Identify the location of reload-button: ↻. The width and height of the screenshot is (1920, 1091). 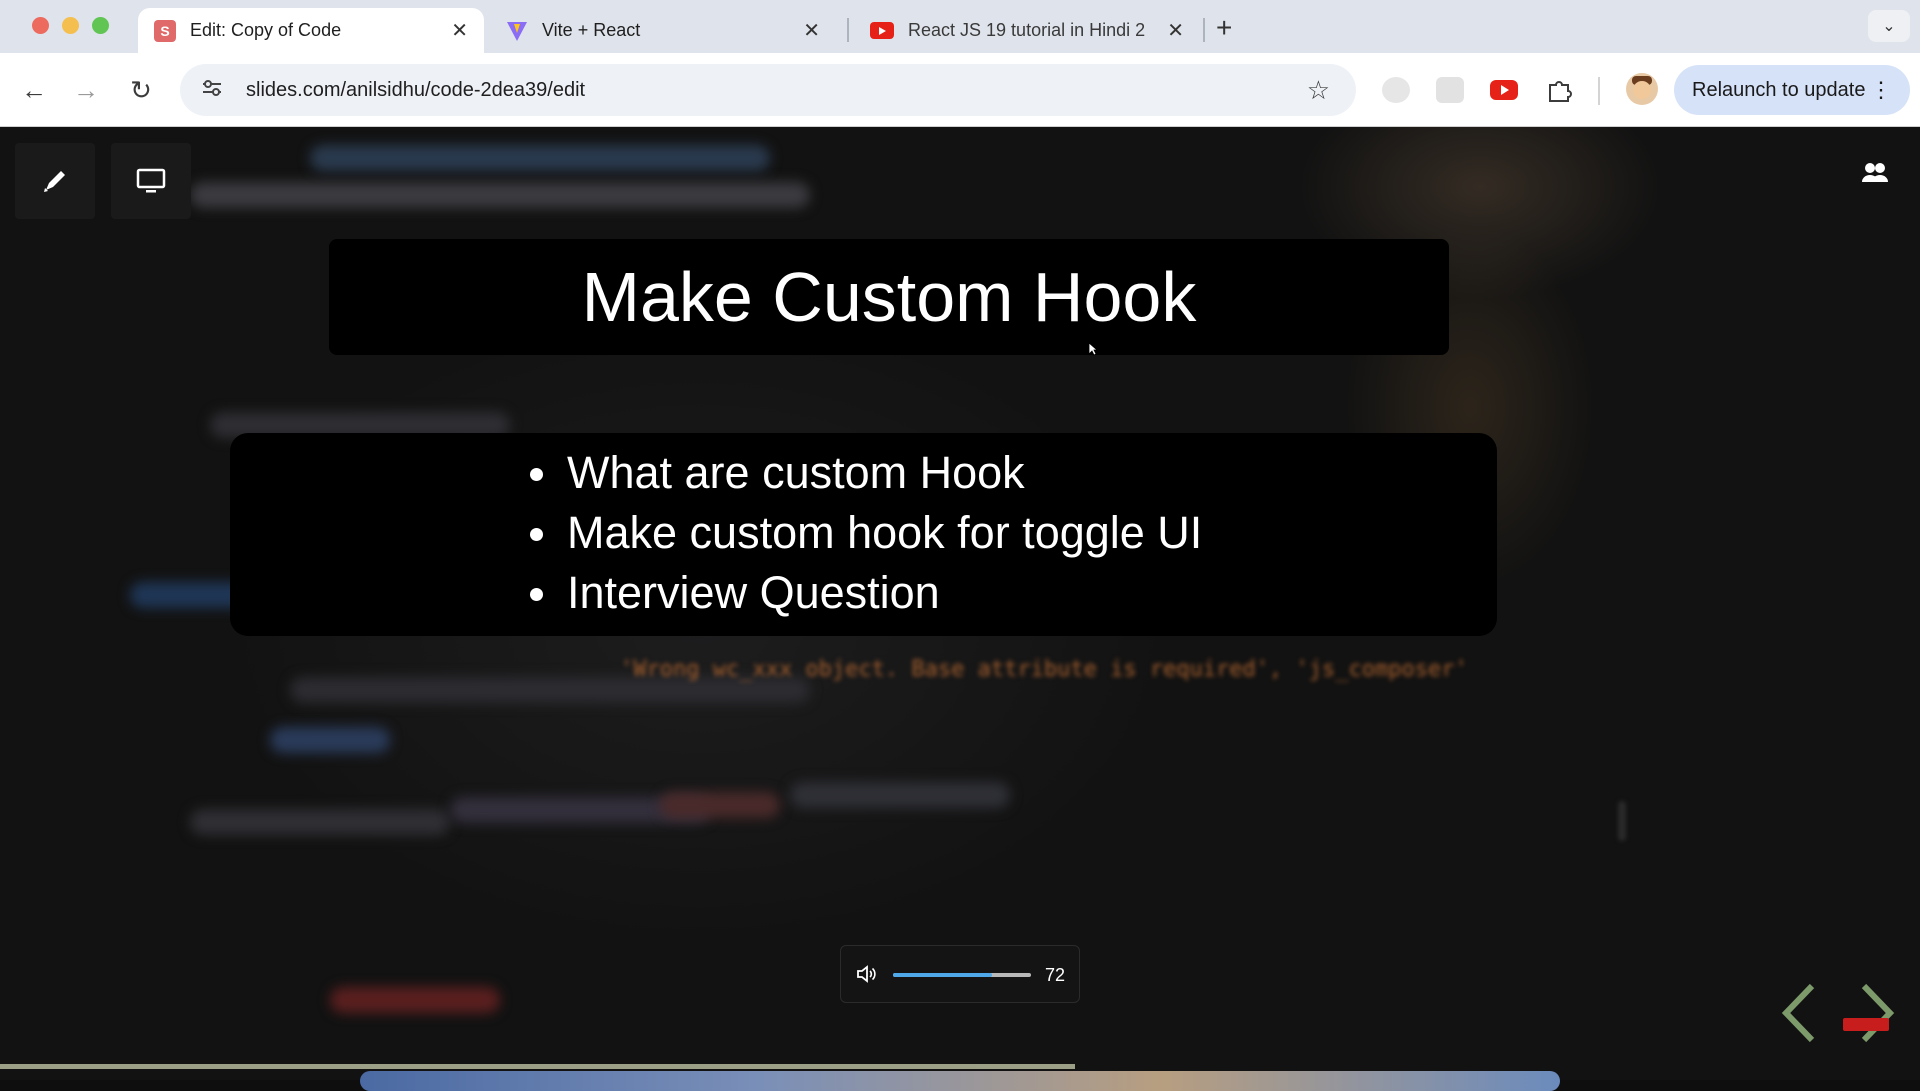
(141, 90).